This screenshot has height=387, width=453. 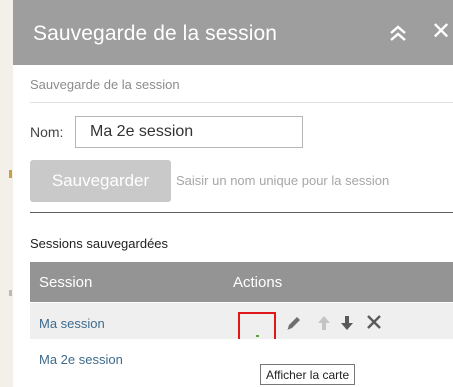 What do you see at coordinates (6, 193) in the screenshot?
I see `map-background-strip` at bounding box center [6, 193].